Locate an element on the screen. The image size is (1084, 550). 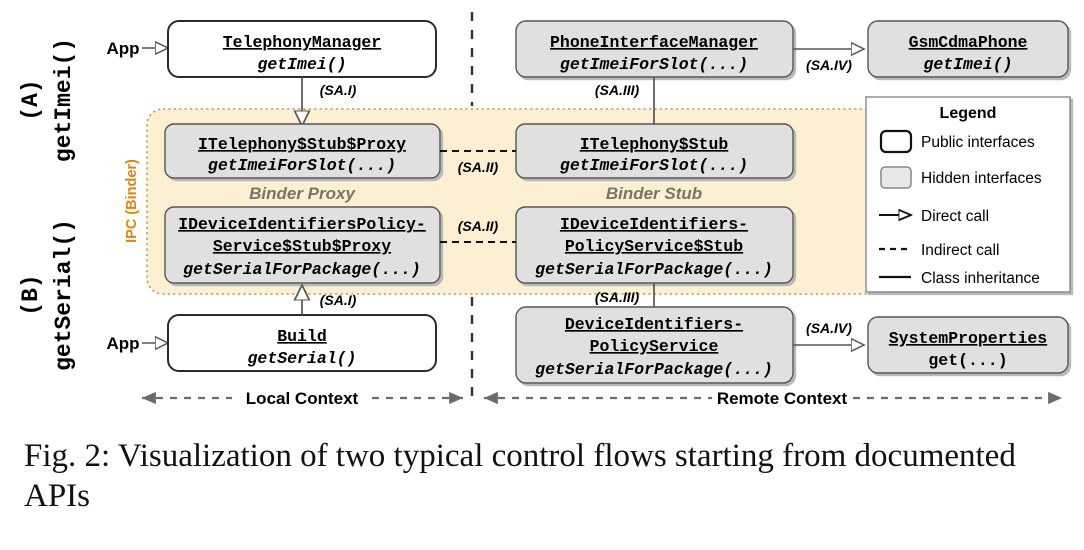
box-build: Build getSerial() is located at coordinates (302, 343).